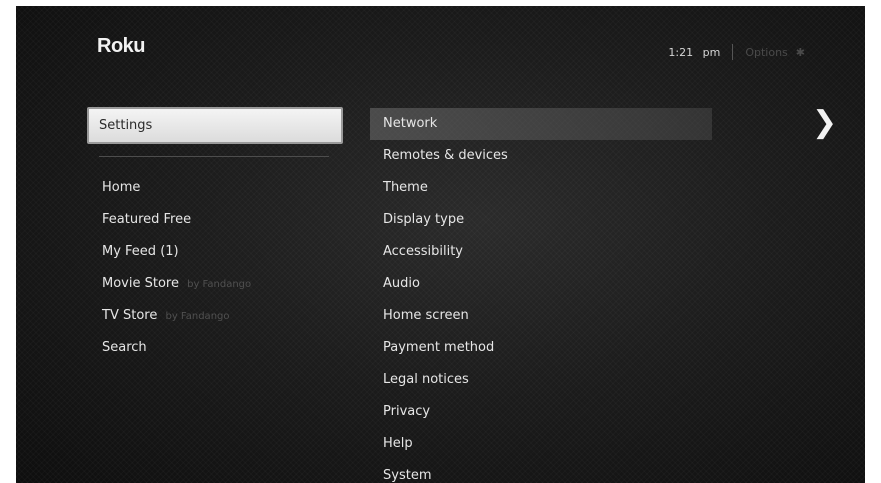 Image resolution: width=881 pixels, height=483 pixels. Describe the element at coordinates (176, 354) in the screenshot. I see `left-menu-item-search: Search` at that location.